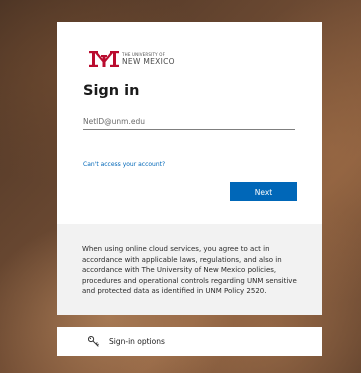 The width and height of the screenshot is (361, 373). I want to click on unm-logo: THE UNIVERSITY OF NEW MEXICO, so click(132, 59).